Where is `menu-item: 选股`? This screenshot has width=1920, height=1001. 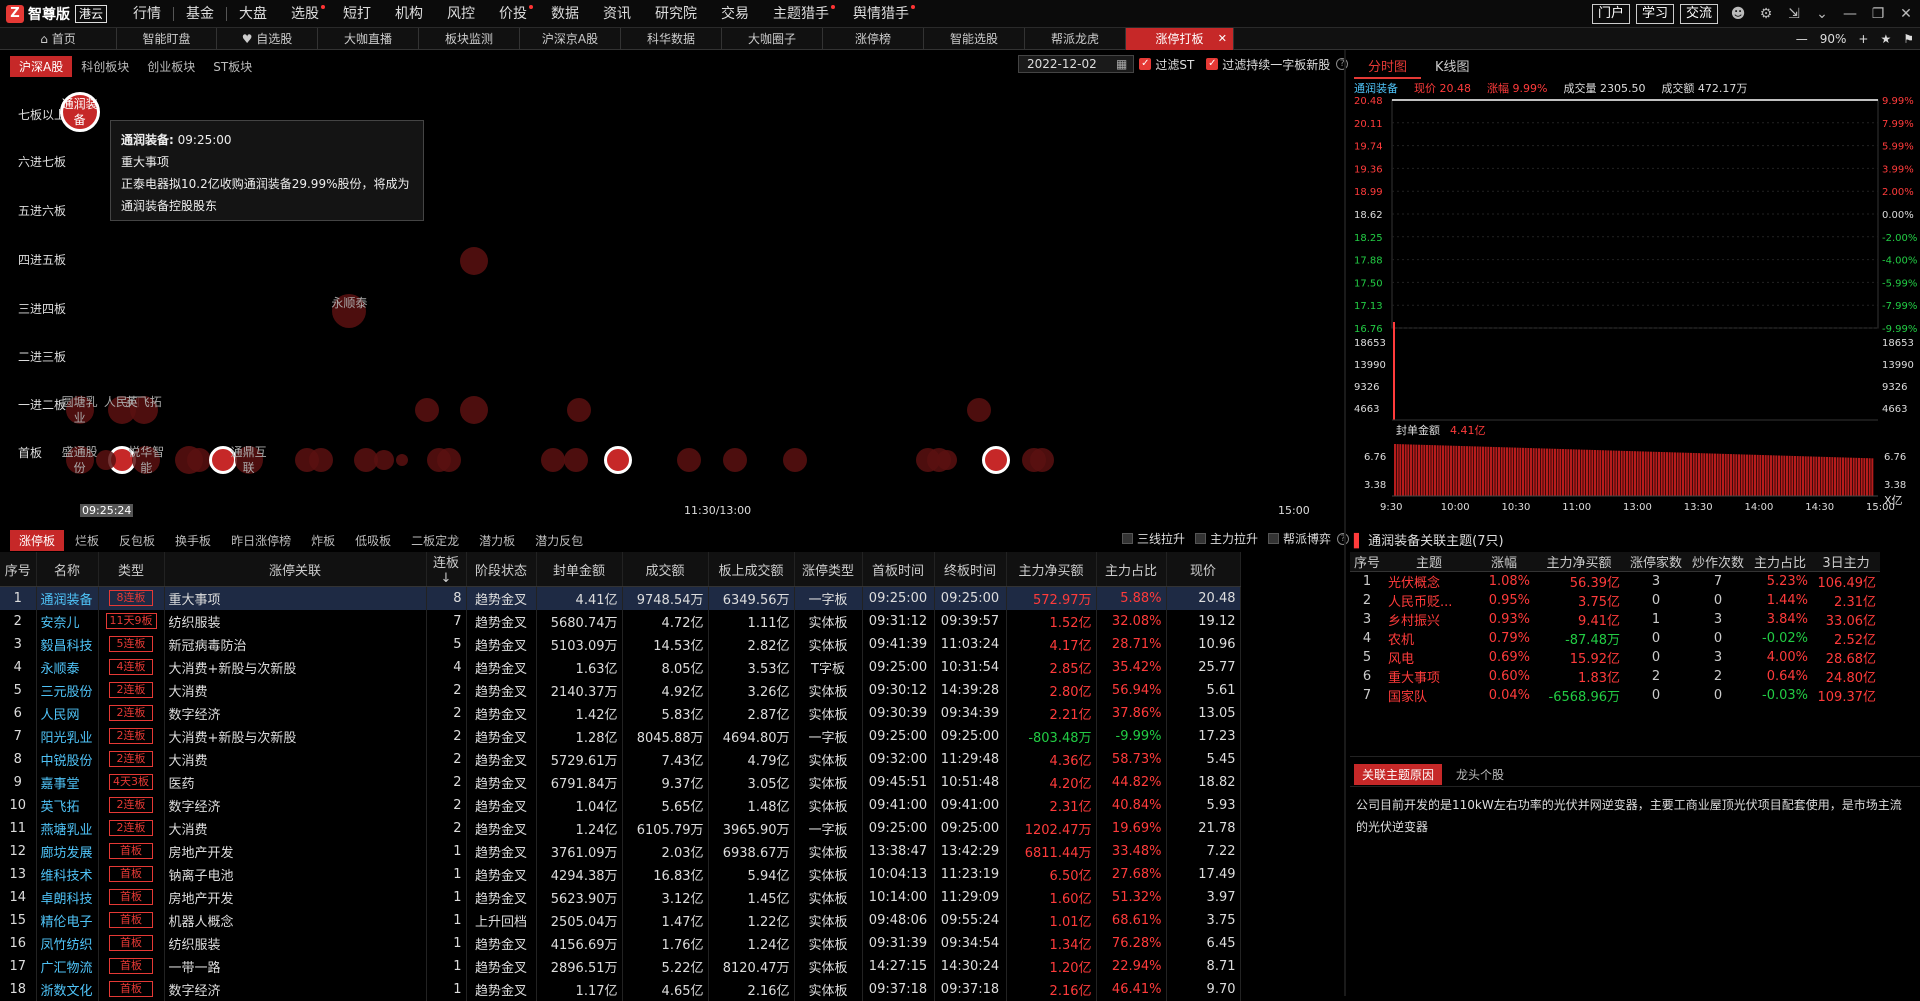 menu-item: 选股 is located at coordinates (305, 14).